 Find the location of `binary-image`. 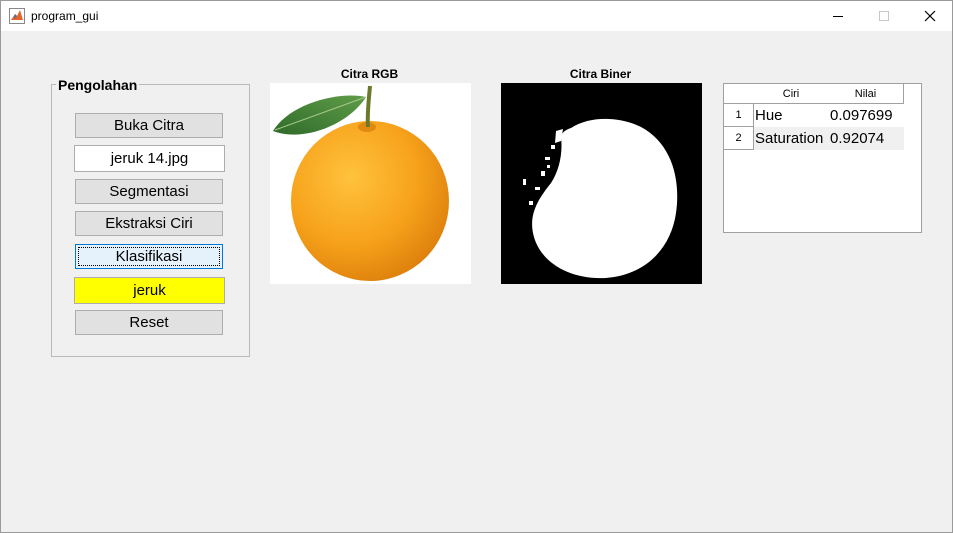

binary-image is located at coordinates (601, 183).